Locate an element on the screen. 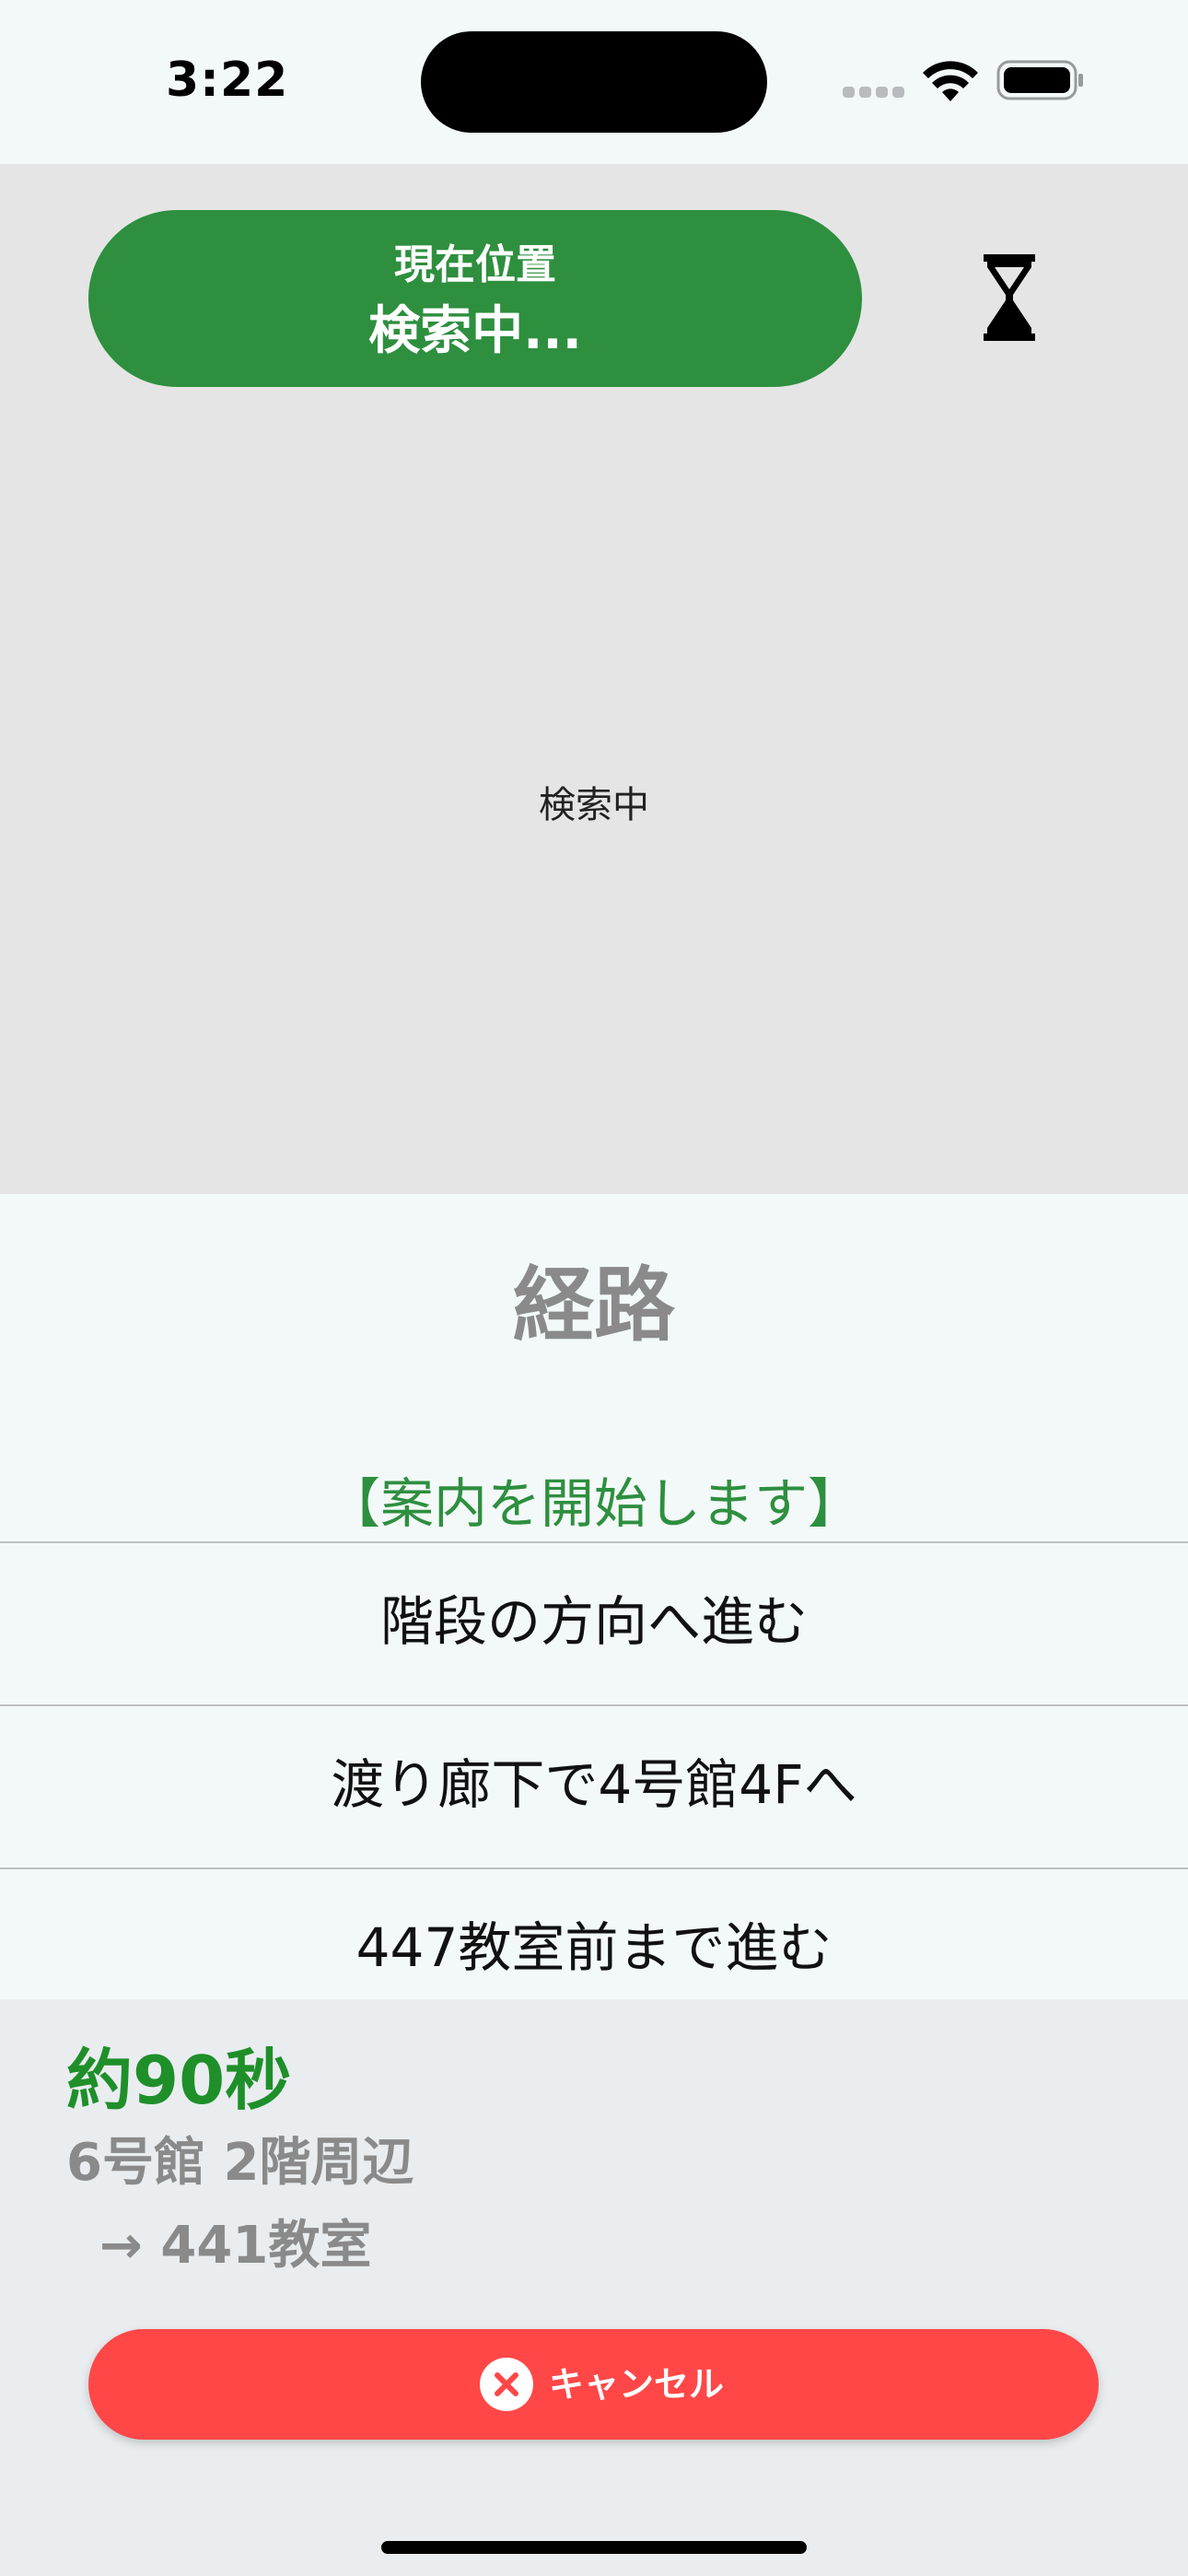  dynamic-island is located at coordinates (594, 82).